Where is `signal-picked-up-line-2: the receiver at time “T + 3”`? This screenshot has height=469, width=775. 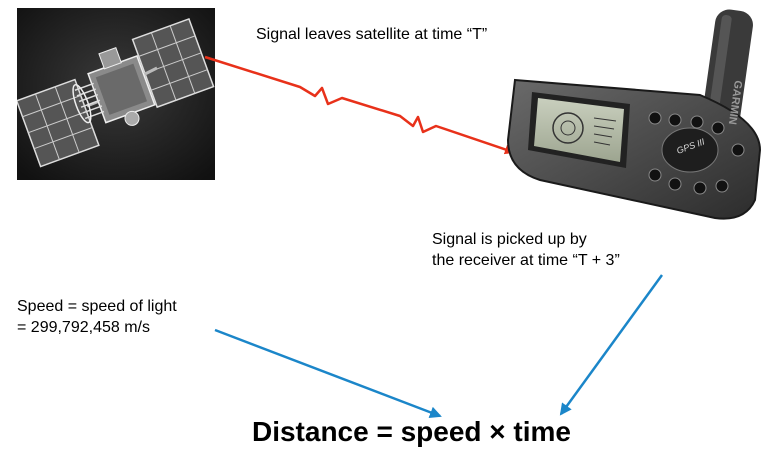
signal-picked-up-line-2: the receiver at time “T + 3” is located at coordinates (526, 260).